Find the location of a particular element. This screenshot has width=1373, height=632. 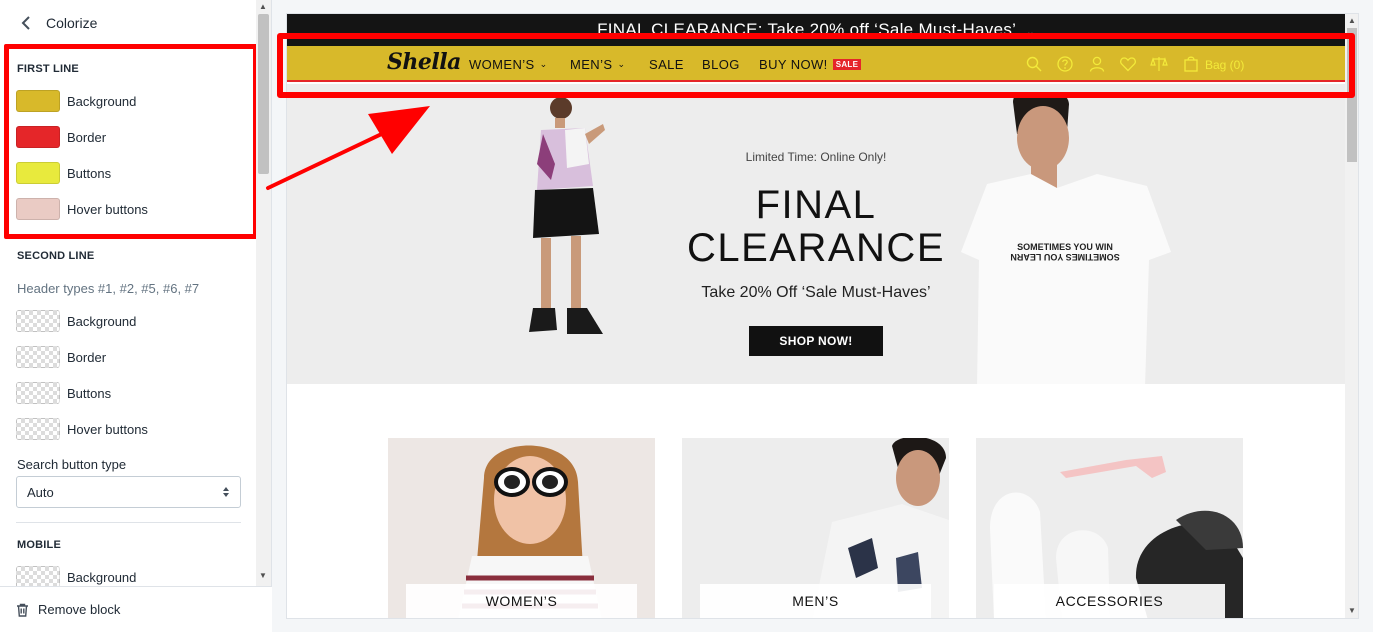

bag-label: Bag (0) is located at coordinates (1224, 65).